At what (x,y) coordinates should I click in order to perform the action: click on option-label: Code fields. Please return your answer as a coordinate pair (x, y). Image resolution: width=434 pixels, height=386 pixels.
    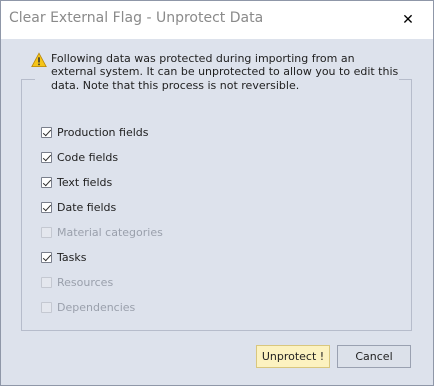
    Looking at the image, I should click on (88, 157).